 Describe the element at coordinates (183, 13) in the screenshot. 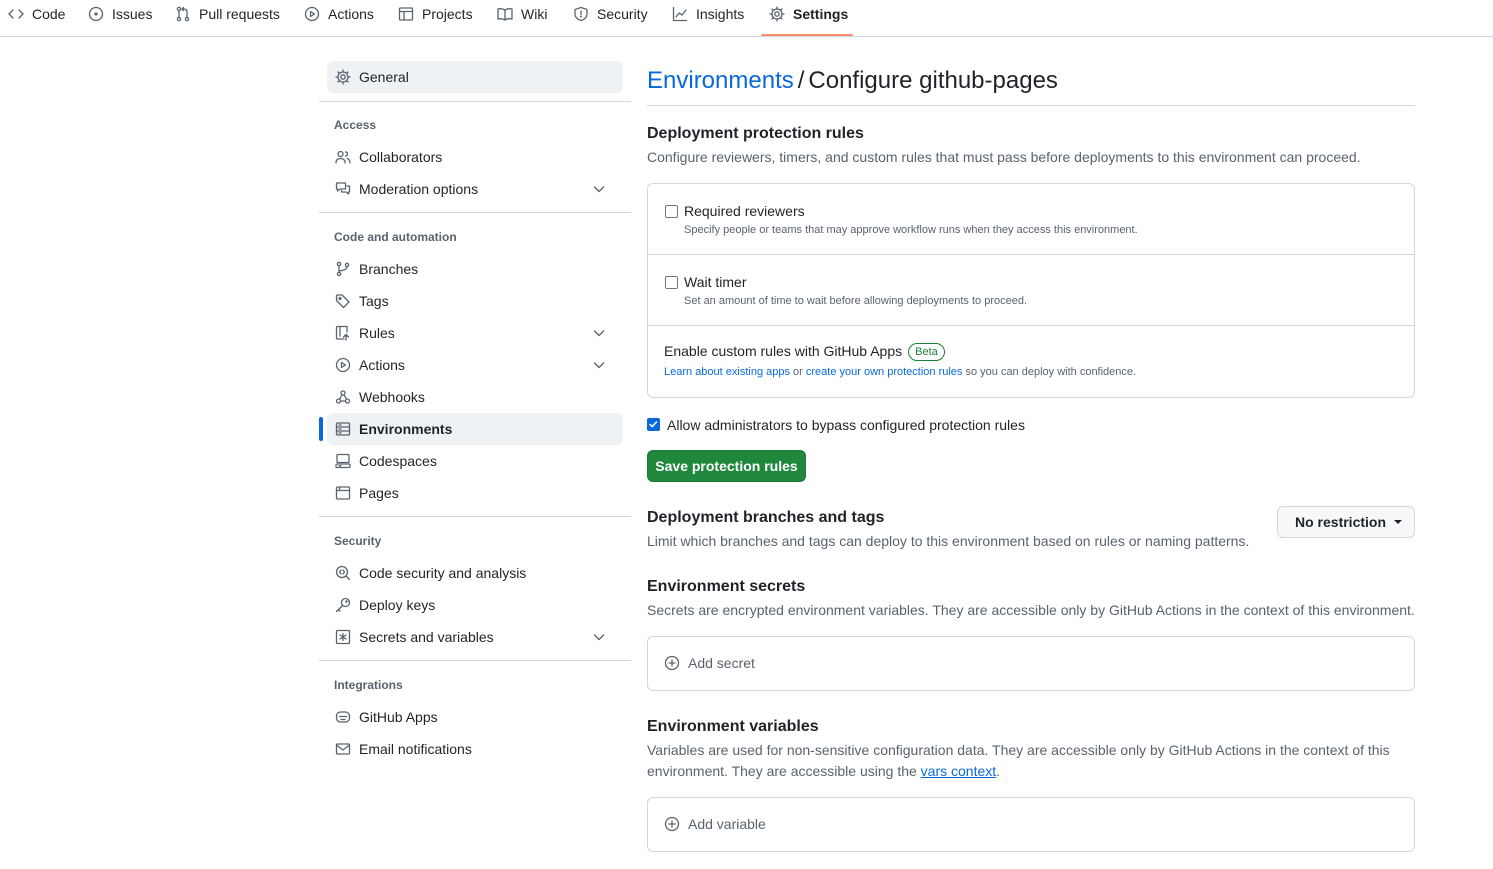

I see `git-pull-request-icon` at that location.